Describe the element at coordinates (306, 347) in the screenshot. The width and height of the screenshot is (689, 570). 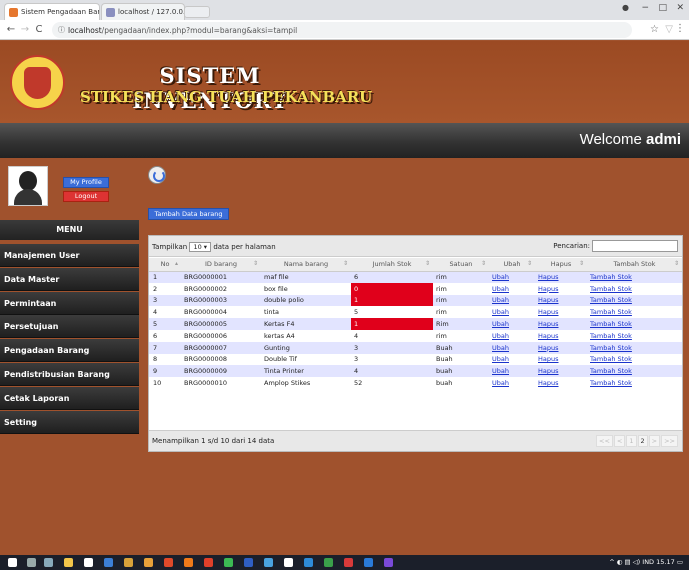
I see `item-name-cell: Gunting` at that location.